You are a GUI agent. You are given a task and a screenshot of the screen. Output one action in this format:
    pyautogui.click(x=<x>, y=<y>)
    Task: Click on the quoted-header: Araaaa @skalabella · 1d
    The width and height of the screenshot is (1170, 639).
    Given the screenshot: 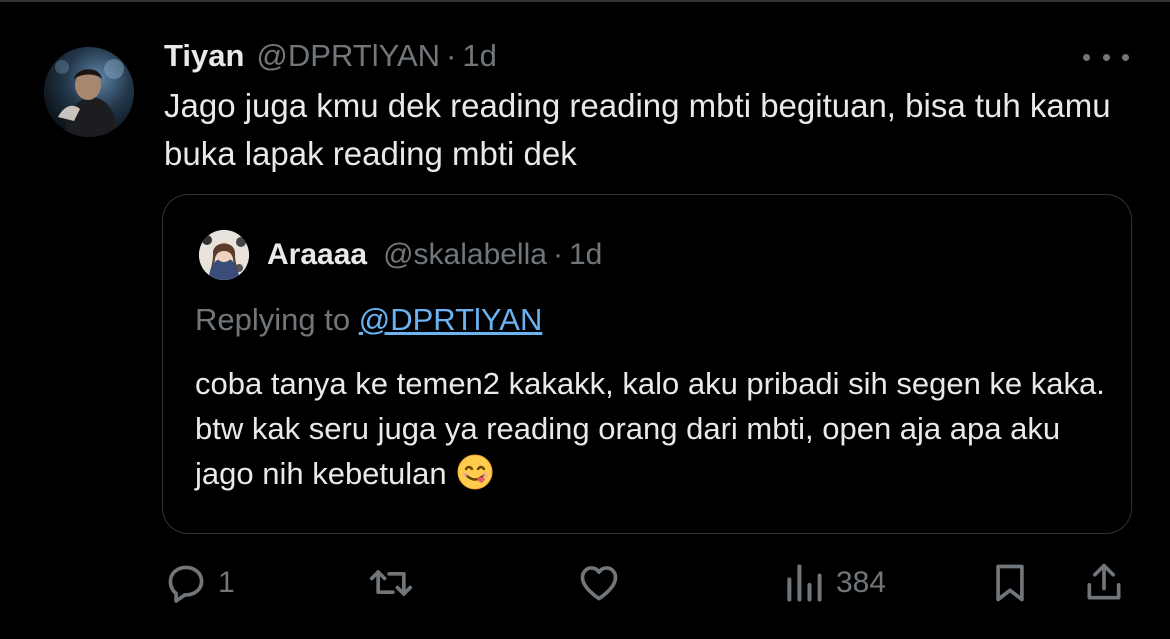 What is the action you would take?
    pyautogui.click(x=434, y=255)
    